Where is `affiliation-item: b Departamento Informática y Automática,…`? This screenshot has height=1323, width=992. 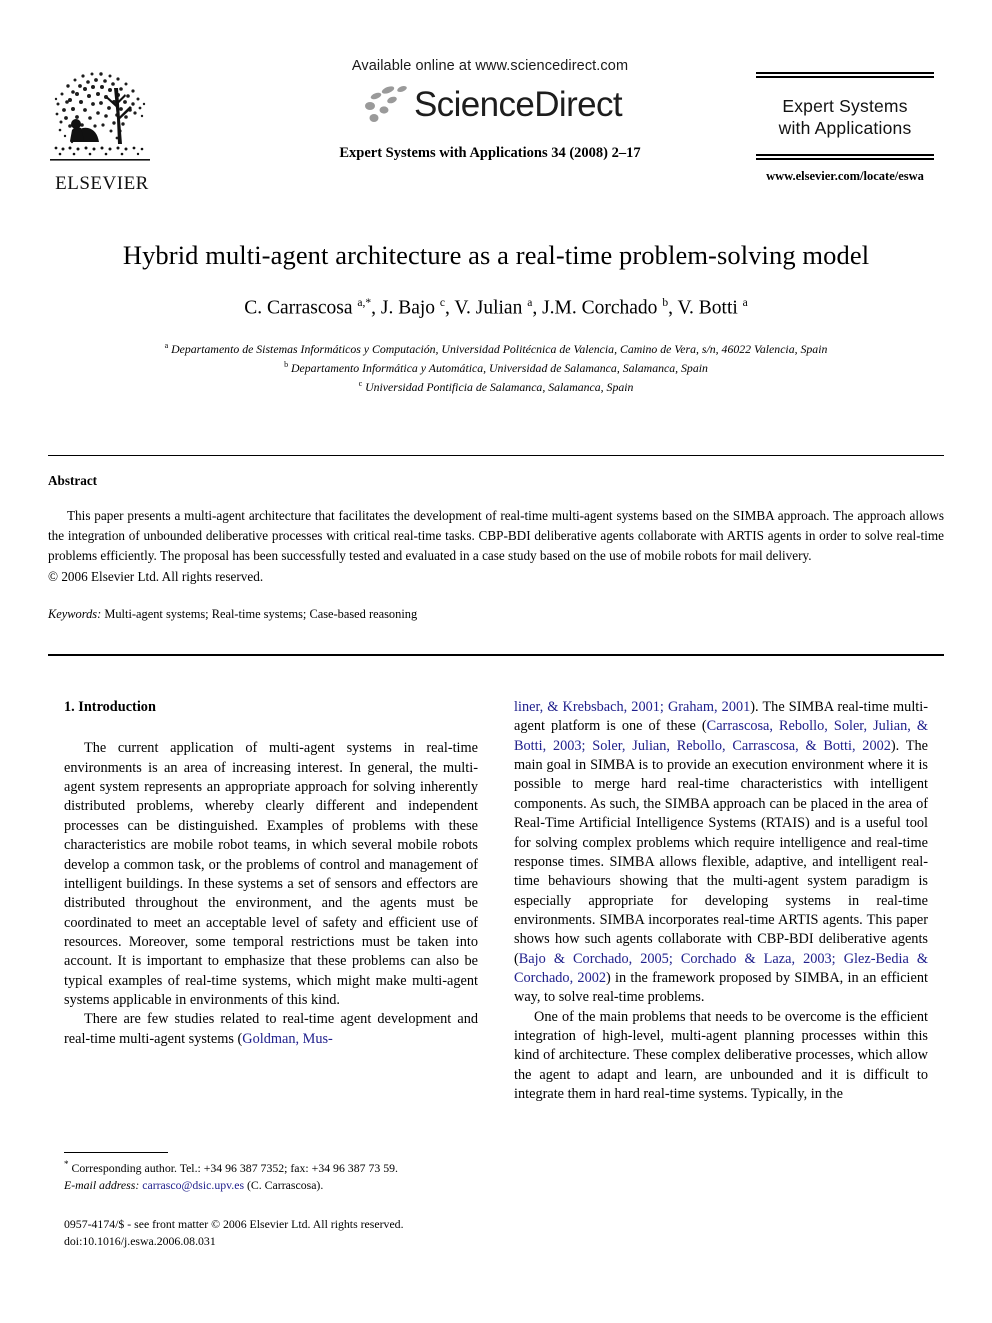
affiliation-item: b Departamento Informática y Automática,… is located at coordinates (496, 368).